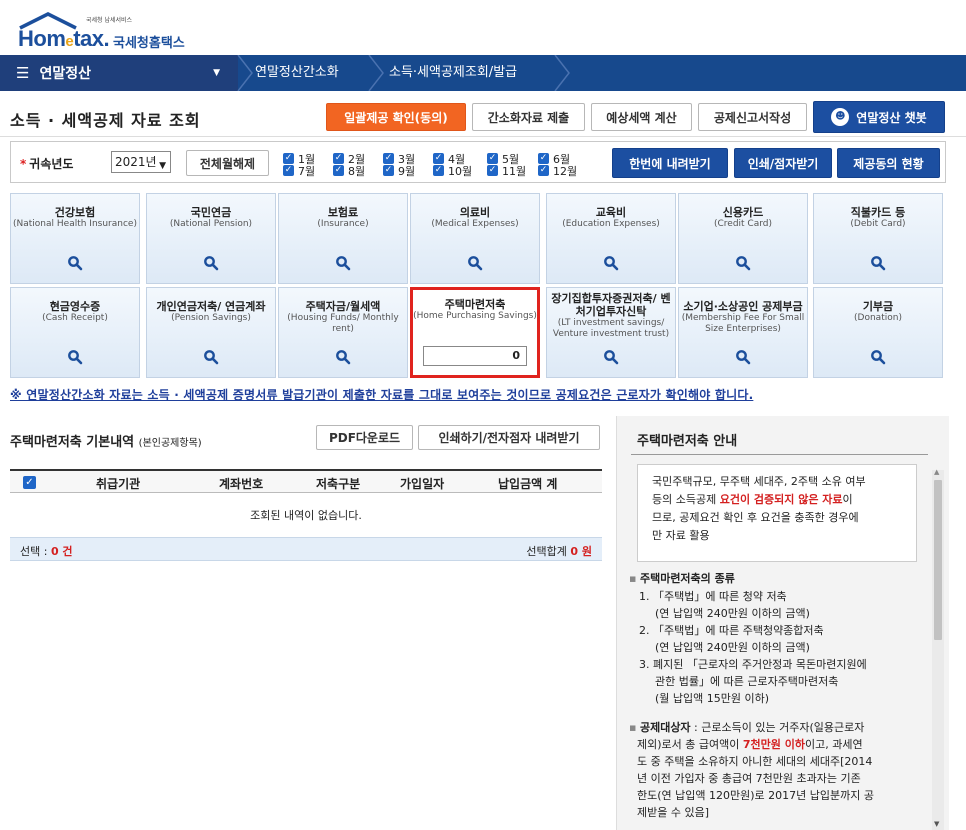 The height and width of the screenshot is (830, 966). Describe the element at coordinates (565, 171) in the screenshot. I see `month-label: 12월` at that location.